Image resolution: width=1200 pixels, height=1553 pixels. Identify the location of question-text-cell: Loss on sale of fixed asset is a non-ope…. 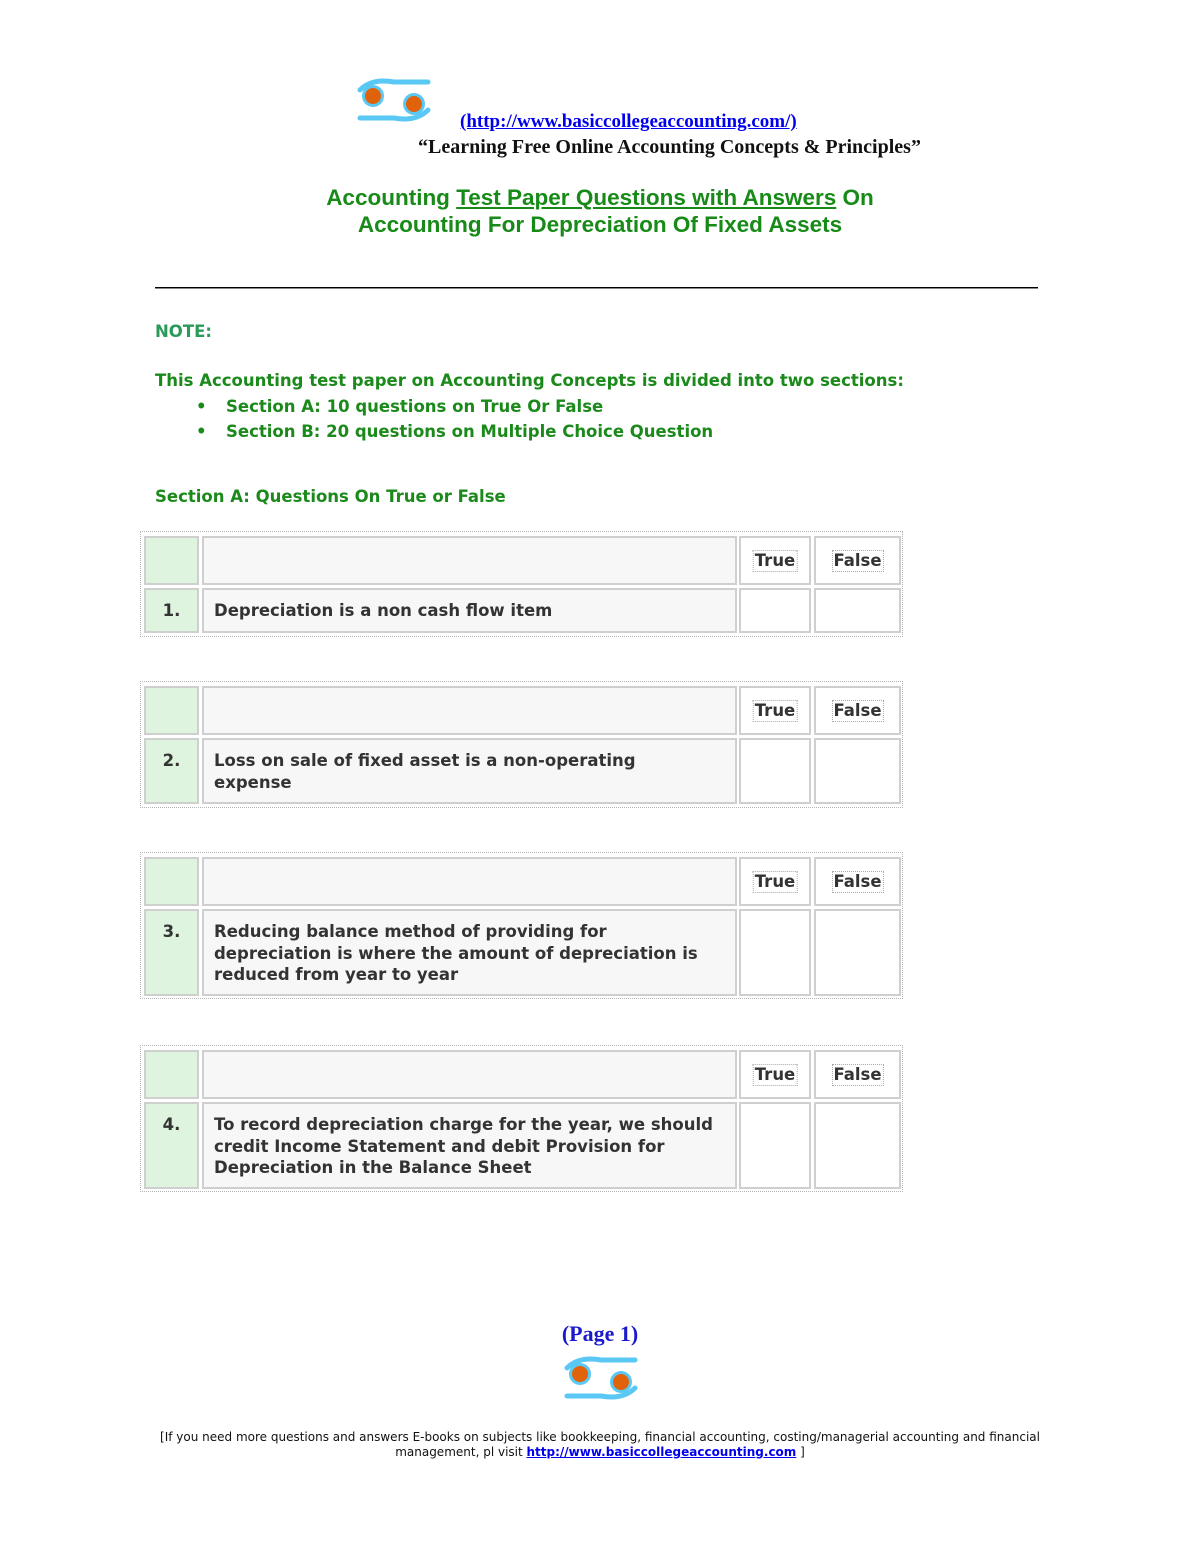
(469, 771).